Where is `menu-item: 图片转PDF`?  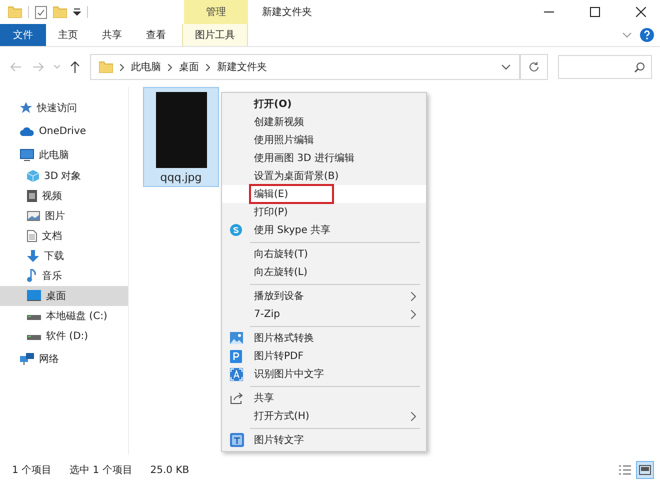
menu-item: 图片转PDF is located at coordinates (324, 356).